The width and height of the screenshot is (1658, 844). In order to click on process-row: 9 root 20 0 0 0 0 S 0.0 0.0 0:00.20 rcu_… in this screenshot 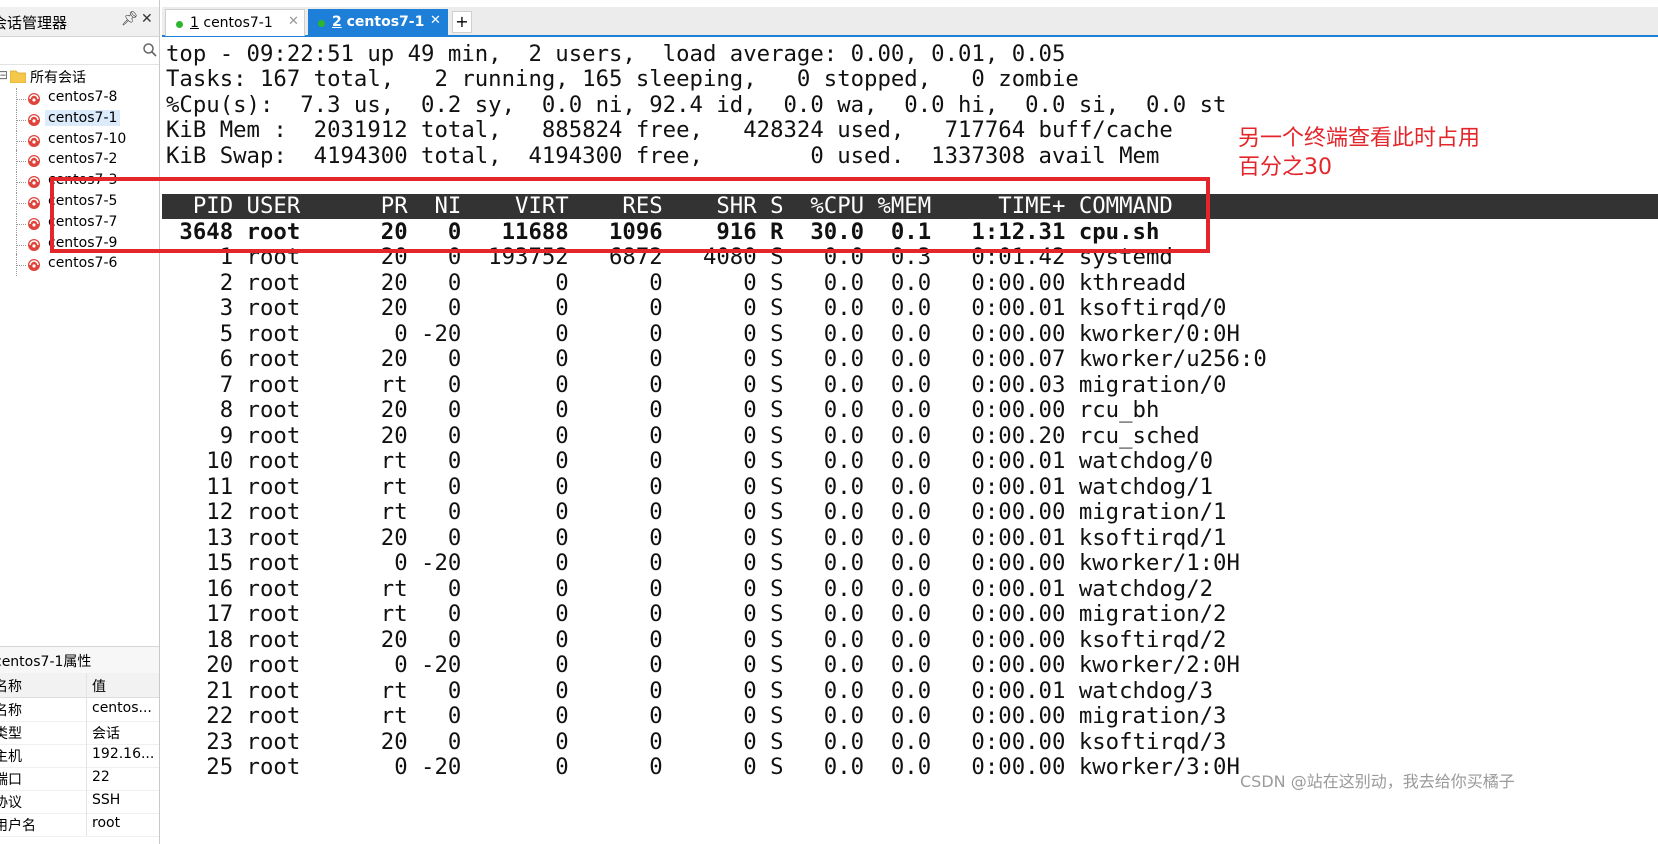, I will do `click(683, 435)`.